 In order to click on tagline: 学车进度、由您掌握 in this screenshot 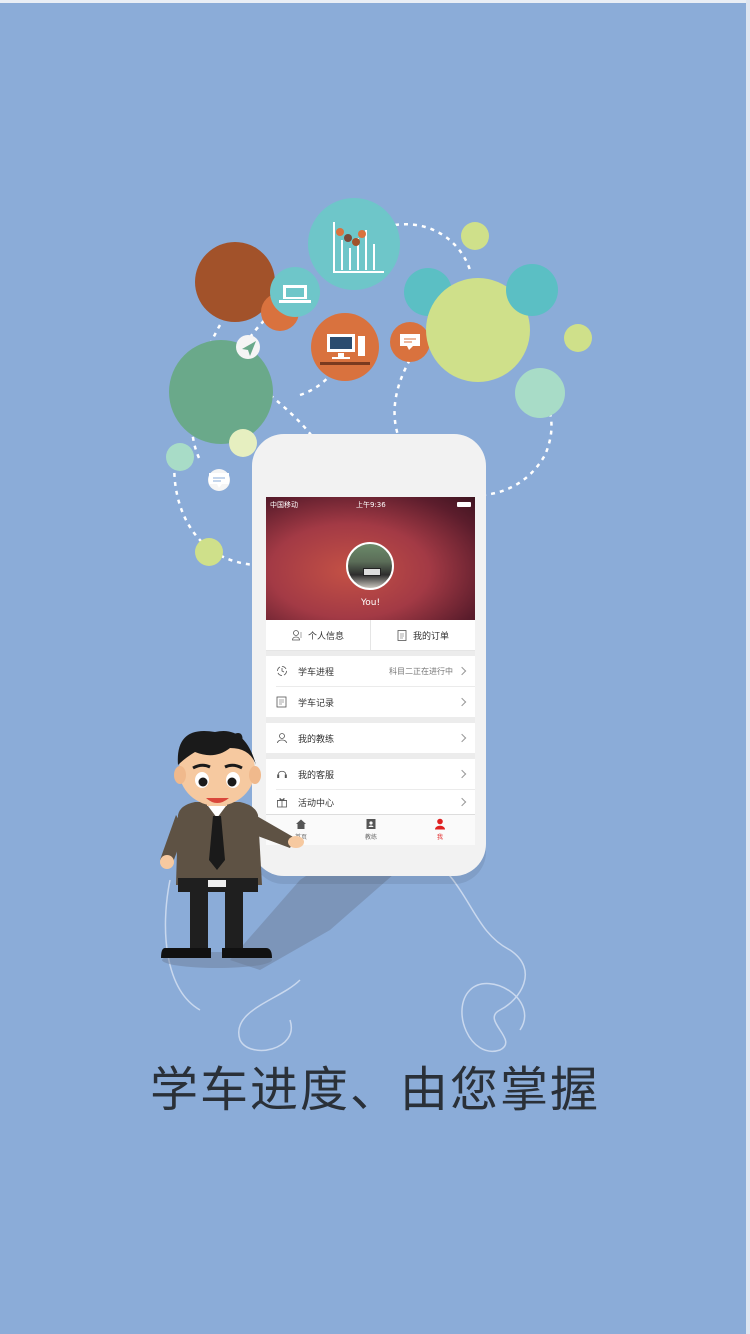, I will do `click(374, 1090)`.